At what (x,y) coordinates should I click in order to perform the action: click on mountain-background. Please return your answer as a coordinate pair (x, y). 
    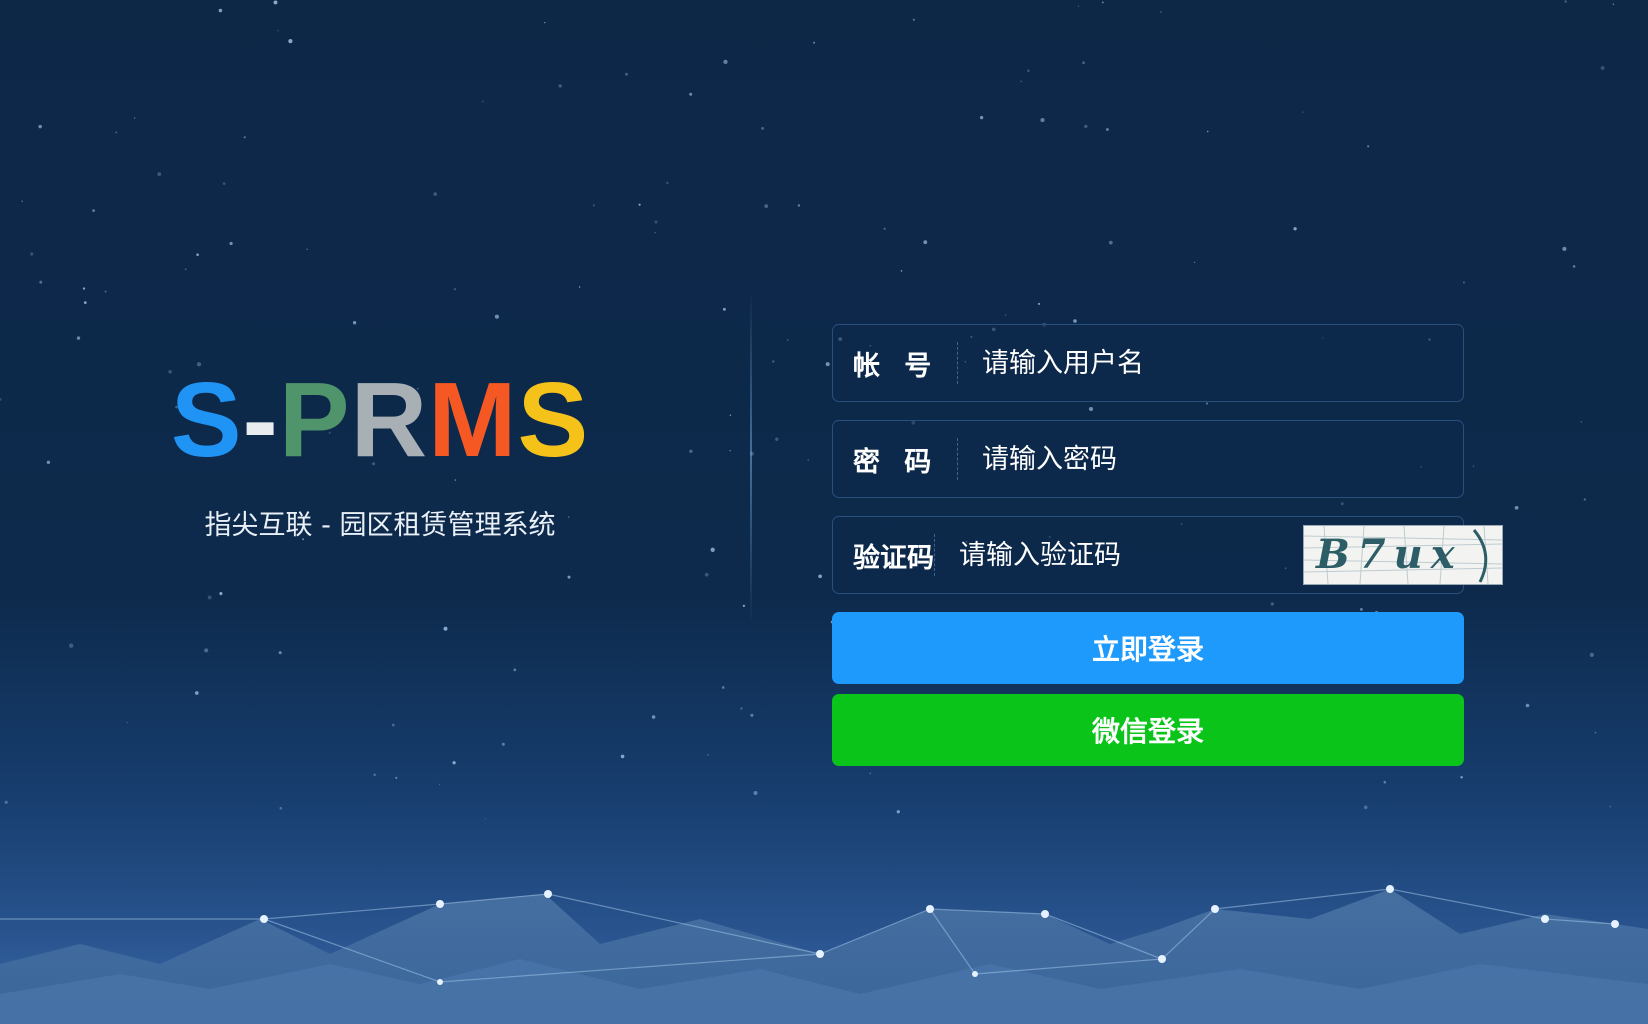
    Looking at the image, I should click on (824, 954).